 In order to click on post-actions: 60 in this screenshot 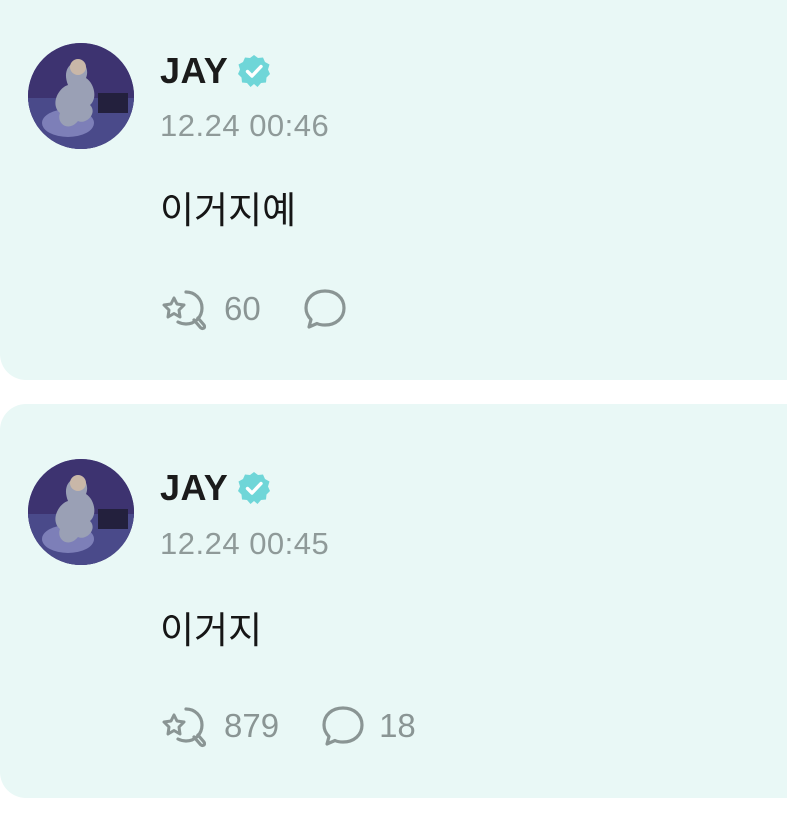, I will do `click(280, 309)`.